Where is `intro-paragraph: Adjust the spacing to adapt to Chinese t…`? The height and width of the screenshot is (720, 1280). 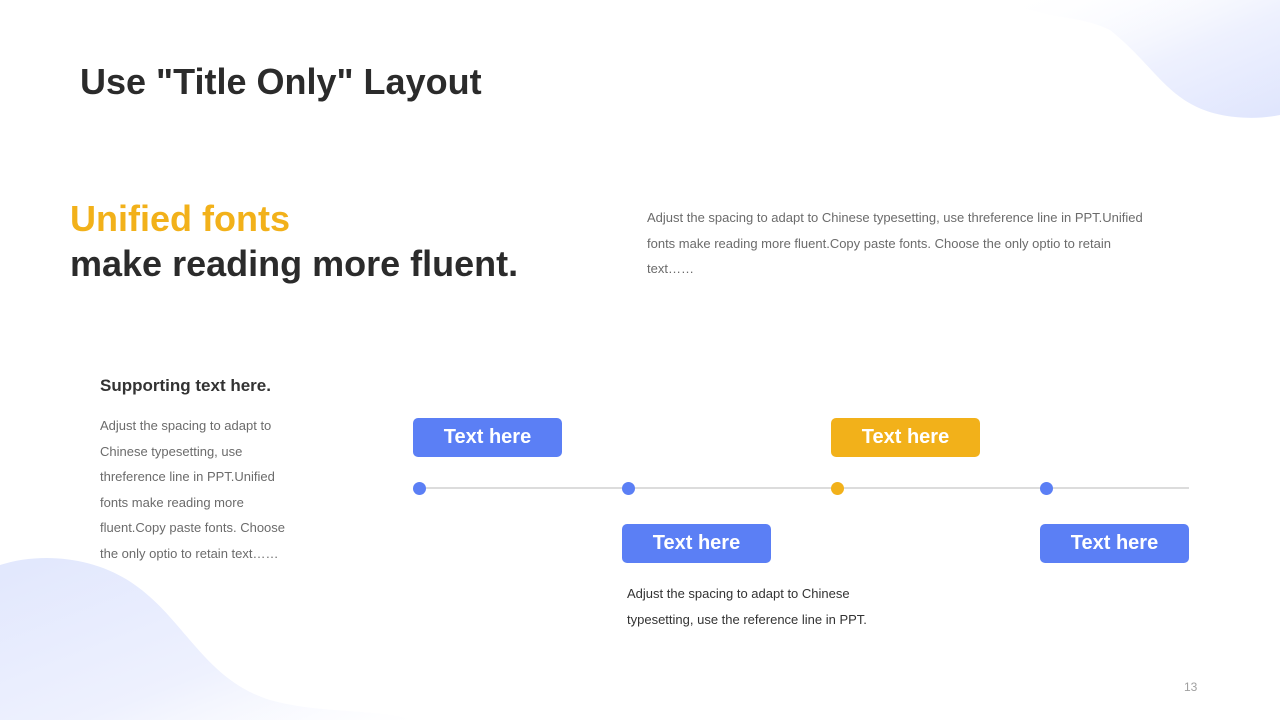 intro-paragraph: Adjust the spacing to adapt to Chinese t… is located at coordinates (895, 243).